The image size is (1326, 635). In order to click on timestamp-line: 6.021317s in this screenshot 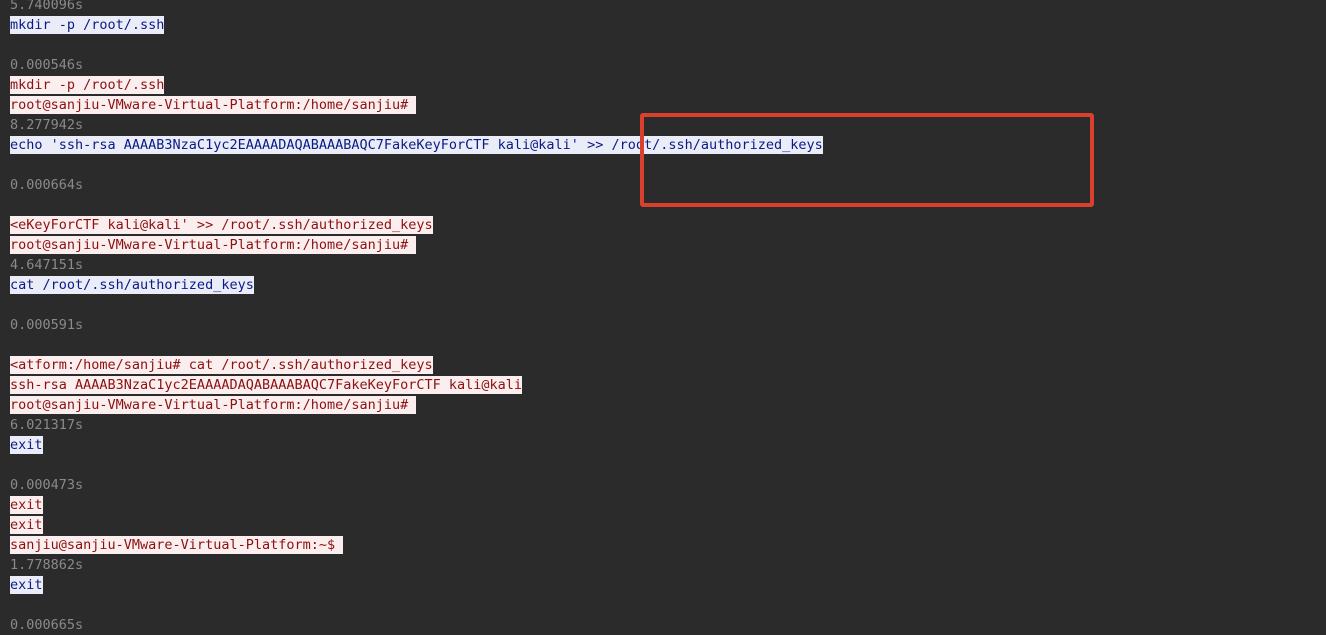, I will do `click(660, 425)`.